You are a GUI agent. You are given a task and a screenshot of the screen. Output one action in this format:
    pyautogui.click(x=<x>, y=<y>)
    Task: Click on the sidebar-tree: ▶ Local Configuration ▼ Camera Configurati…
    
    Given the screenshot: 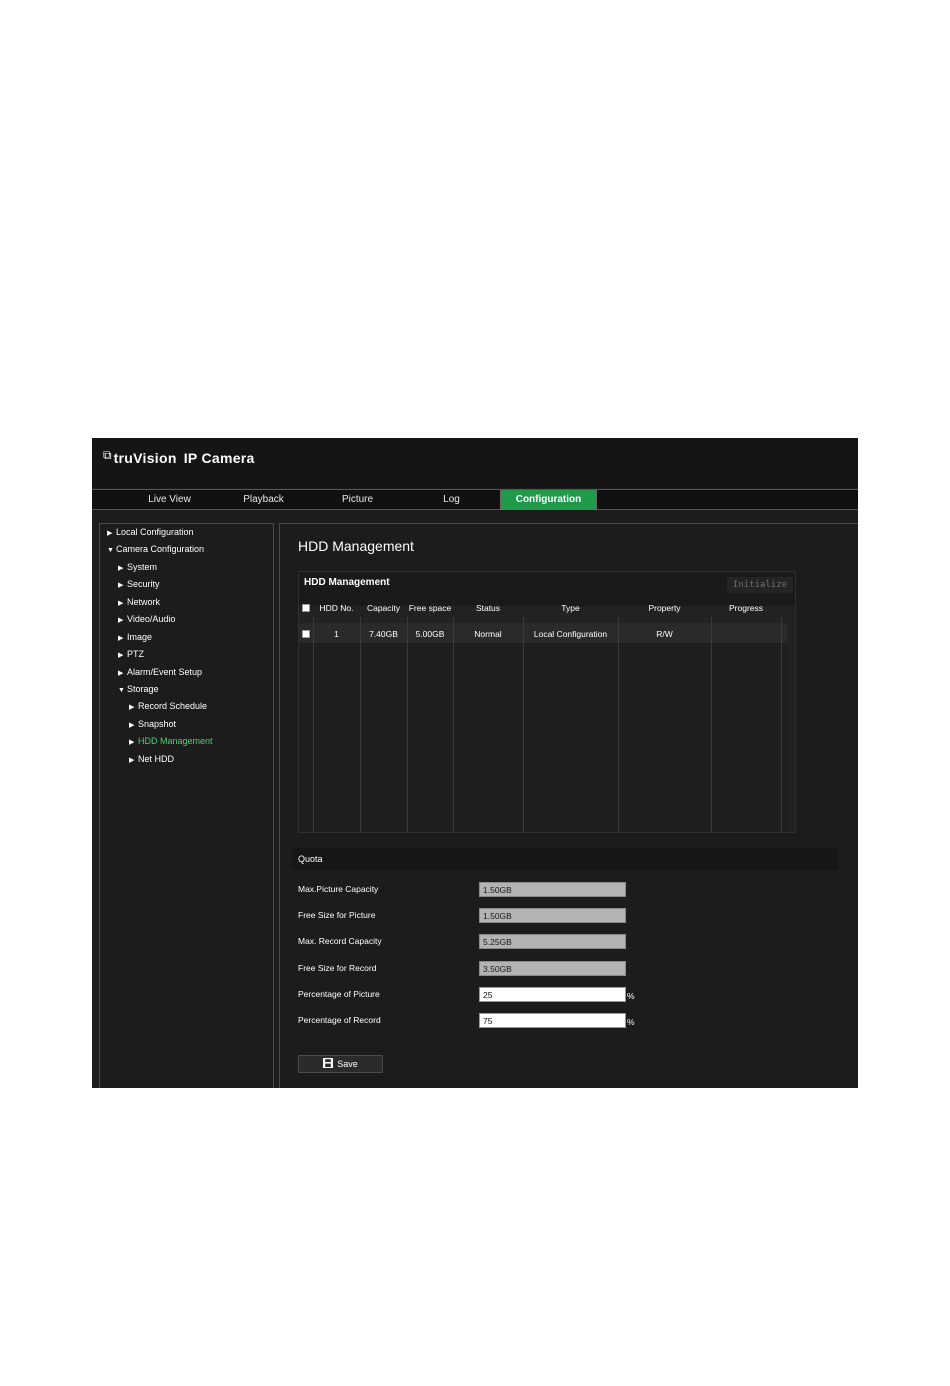 What is the action you would take?
    pyautogui.click(x=186, y=805)
    